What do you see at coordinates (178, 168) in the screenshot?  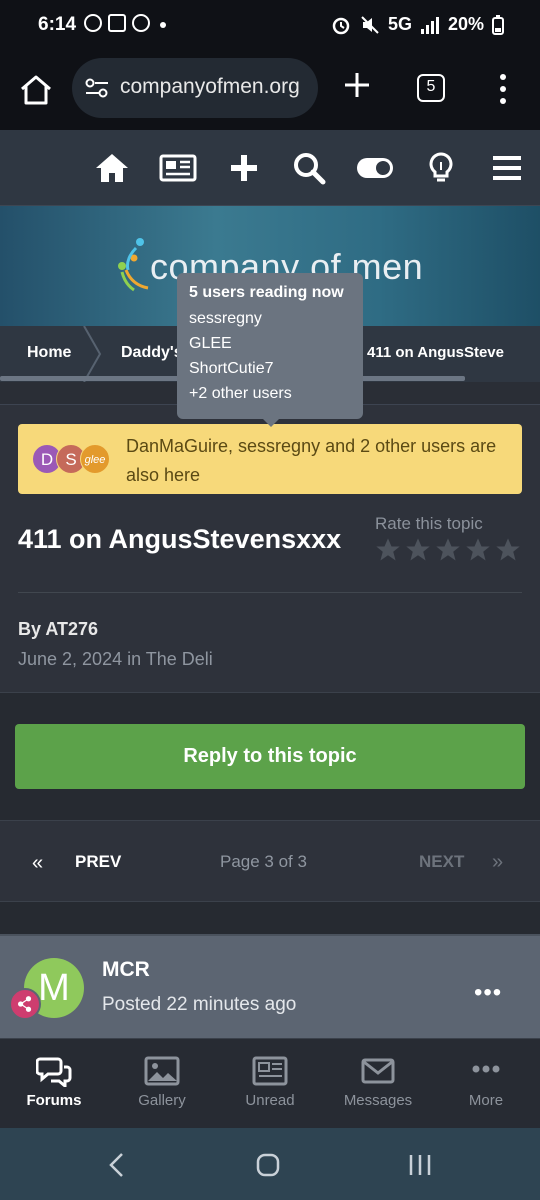 I see `news-icon` at bounding box center [178, 168].